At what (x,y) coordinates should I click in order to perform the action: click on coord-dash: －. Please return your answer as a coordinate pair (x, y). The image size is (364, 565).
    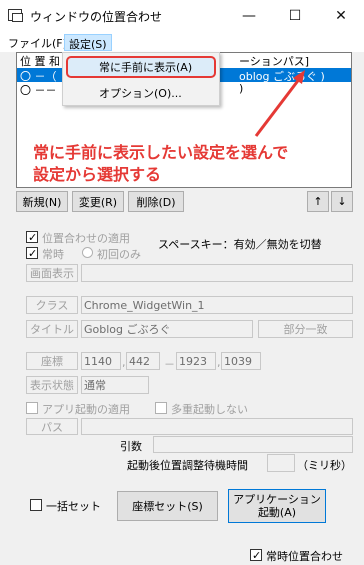
    Looking at the image, I should click on (169, 364).